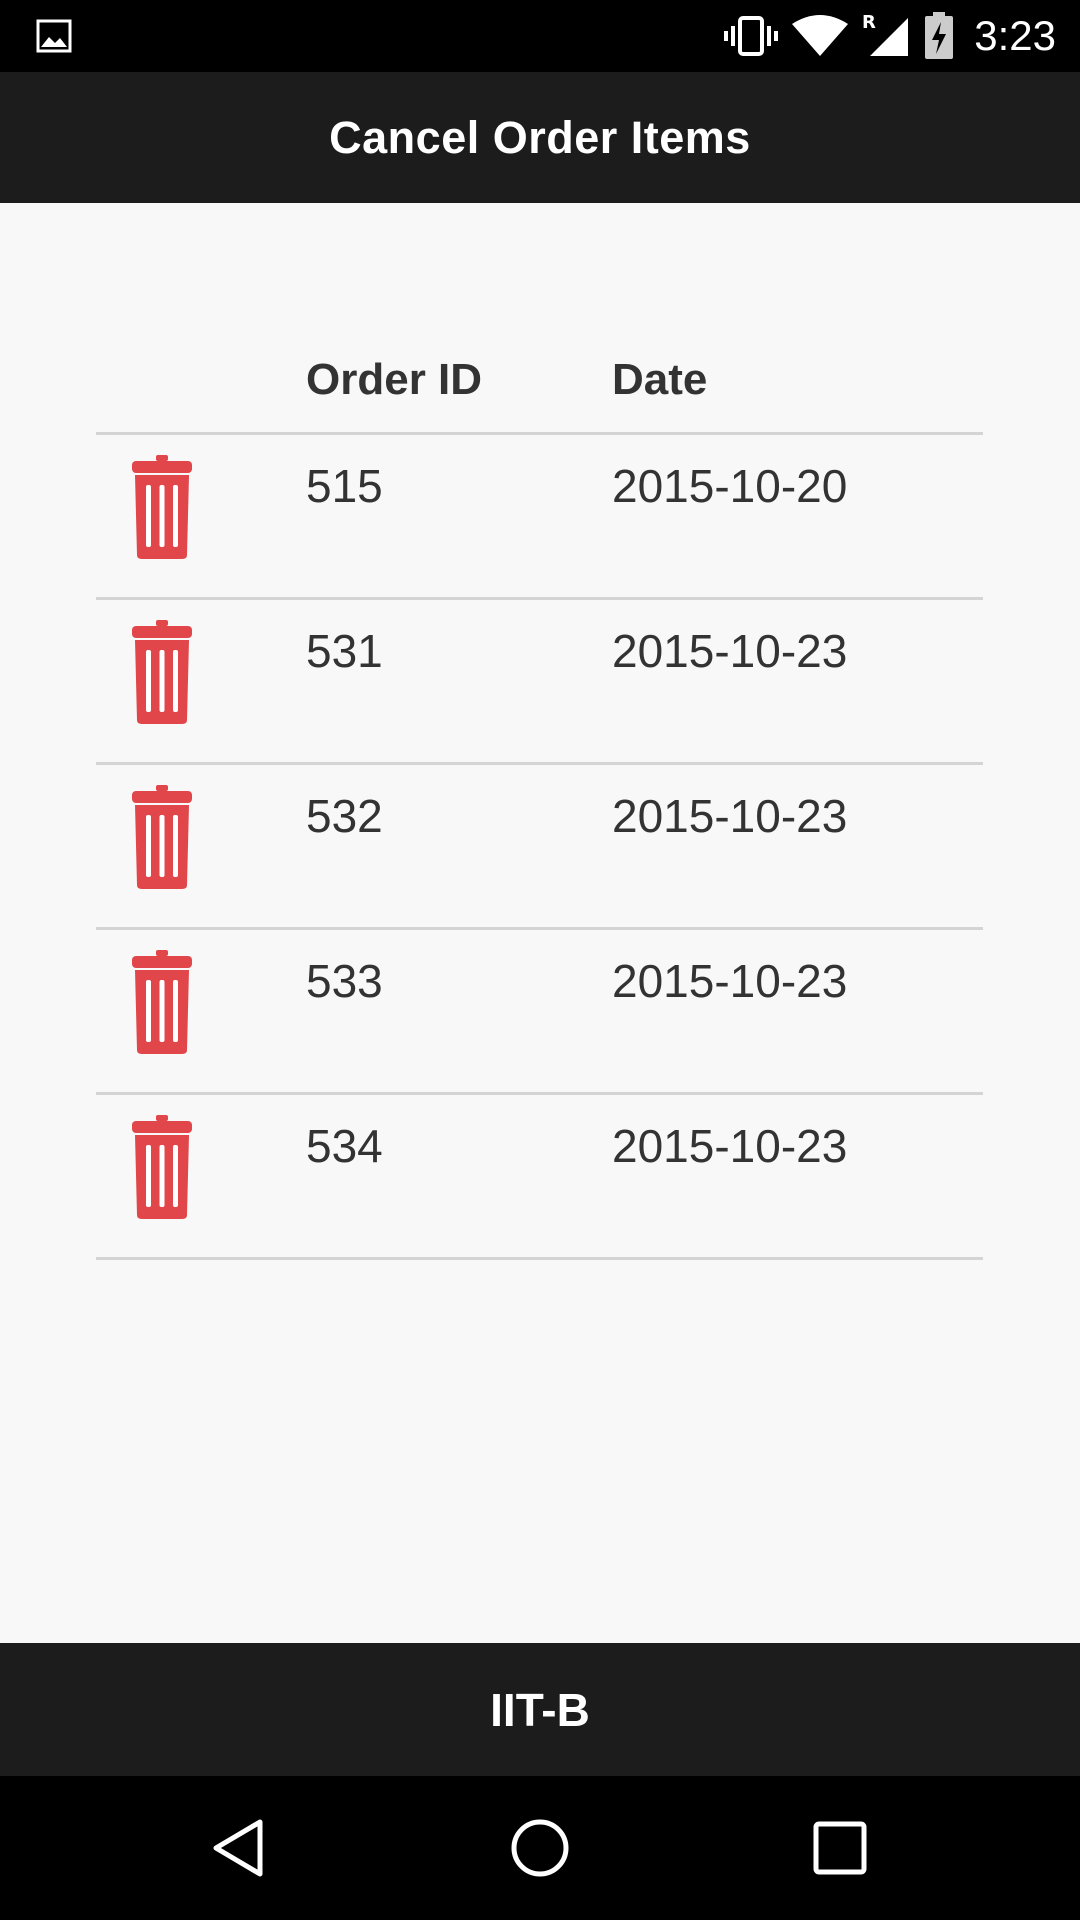 The image size is (1080, 1920). Describe the element at coordinates (1015, 35) in the screenshot. I see `status-time: 3:23` at that location.